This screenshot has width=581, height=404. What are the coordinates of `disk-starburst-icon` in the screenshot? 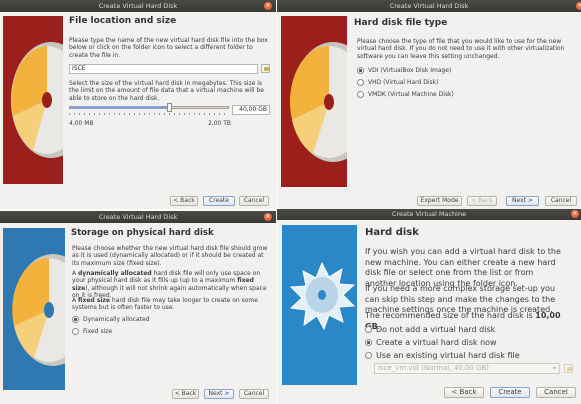 It's located at (319, 305).